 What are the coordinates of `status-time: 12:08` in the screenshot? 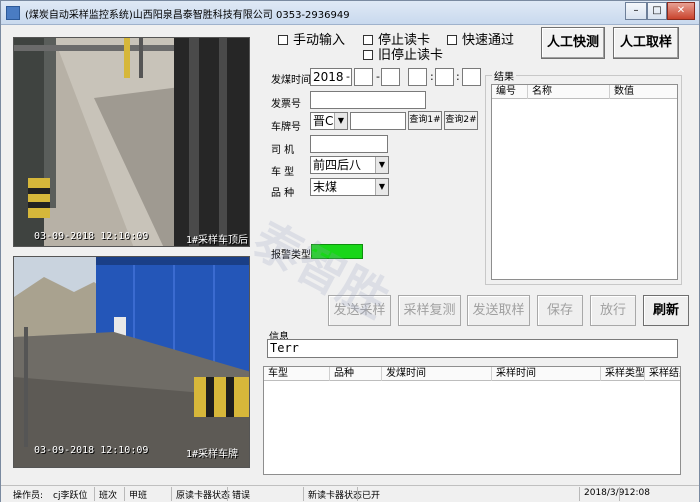 It's located at (637, 493).